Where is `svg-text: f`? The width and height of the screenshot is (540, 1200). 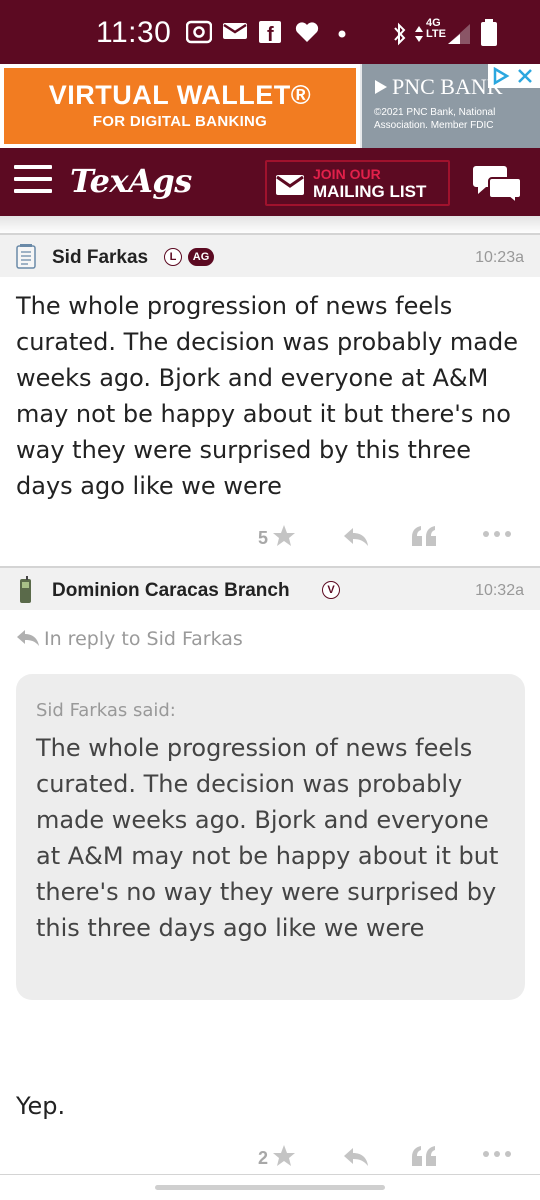
svg-text: f is located at coordinates (270, 34).